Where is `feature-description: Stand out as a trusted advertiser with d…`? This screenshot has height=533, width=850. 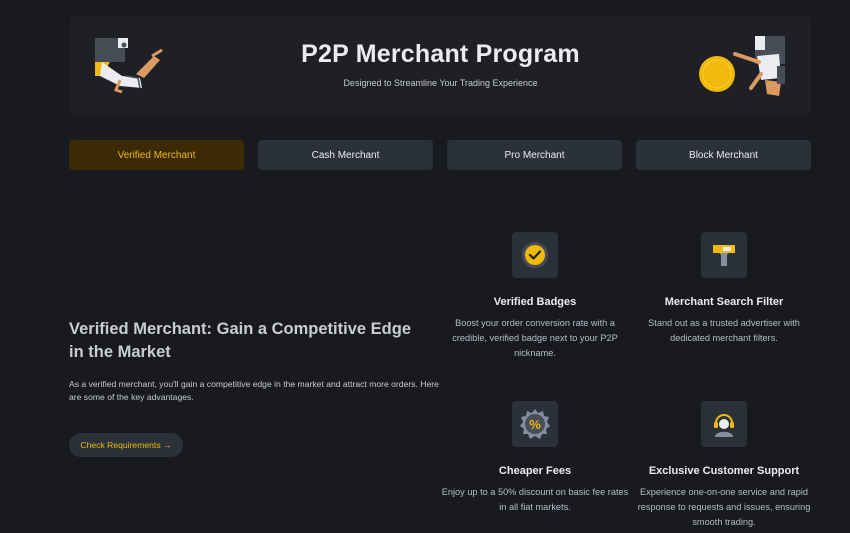
feature-description: Stand out as a trusted advertiser with d… is located at coordinates (724, 330).